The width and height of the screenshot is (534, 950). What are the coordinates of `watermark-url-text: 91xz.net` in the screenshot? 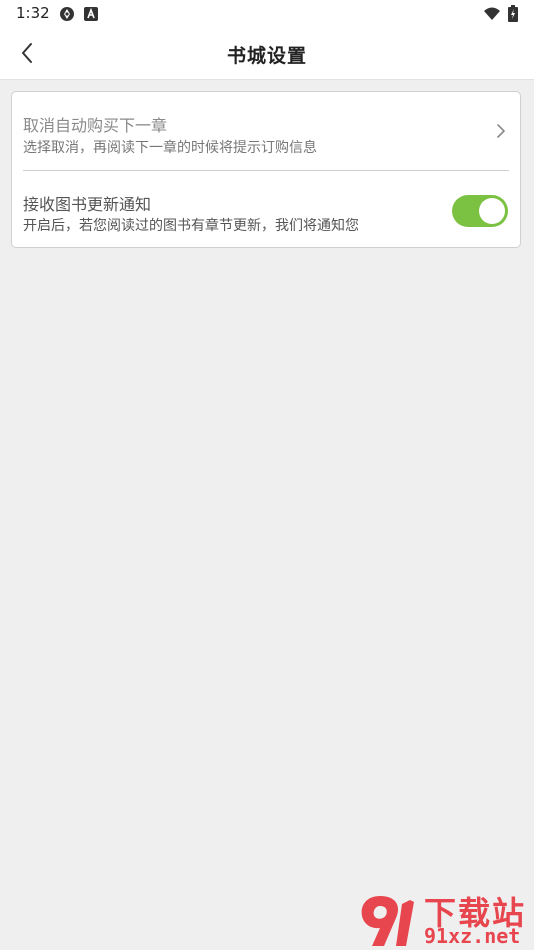 It's located at (472, 936).